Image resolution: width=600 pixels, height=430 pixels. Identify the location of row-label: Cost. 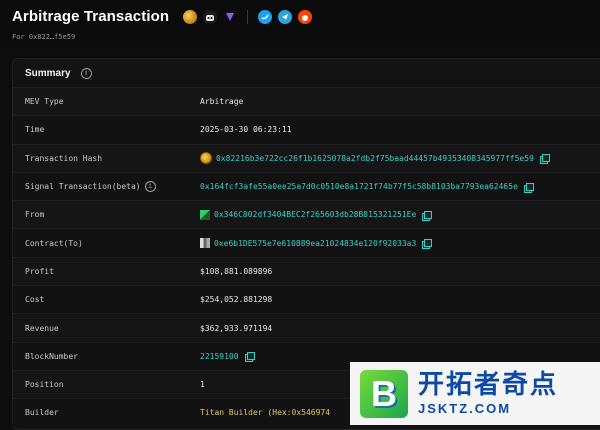
(35, 300).